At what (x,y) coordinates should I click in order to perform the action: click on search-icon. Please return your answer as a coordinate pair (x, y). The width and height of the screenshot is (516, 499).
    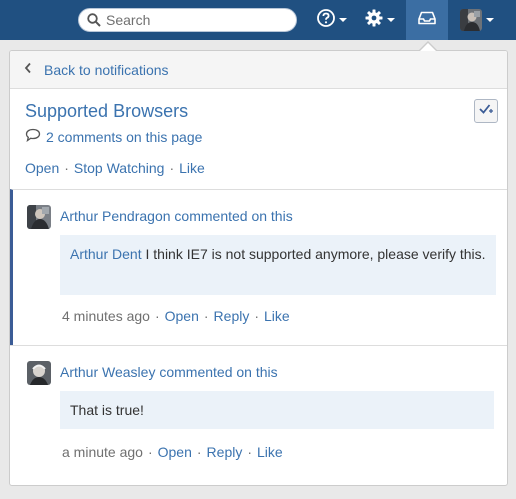
    Looking at the image, I should click on (94, 20).